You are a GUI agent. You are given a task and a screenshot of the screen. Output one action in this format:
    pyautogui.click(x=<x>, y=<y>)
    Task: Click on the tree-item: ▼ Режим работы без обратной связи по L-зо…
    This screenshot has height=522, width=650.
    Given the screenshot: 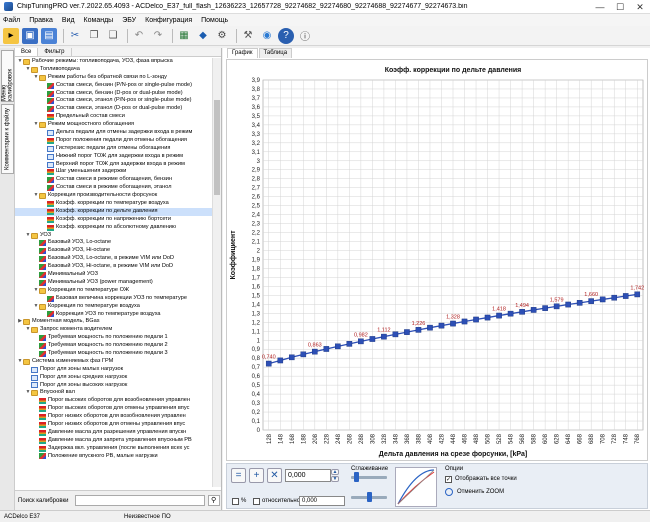 What is the action you would take?
    pyautogui.click(x=113, y=78)
    